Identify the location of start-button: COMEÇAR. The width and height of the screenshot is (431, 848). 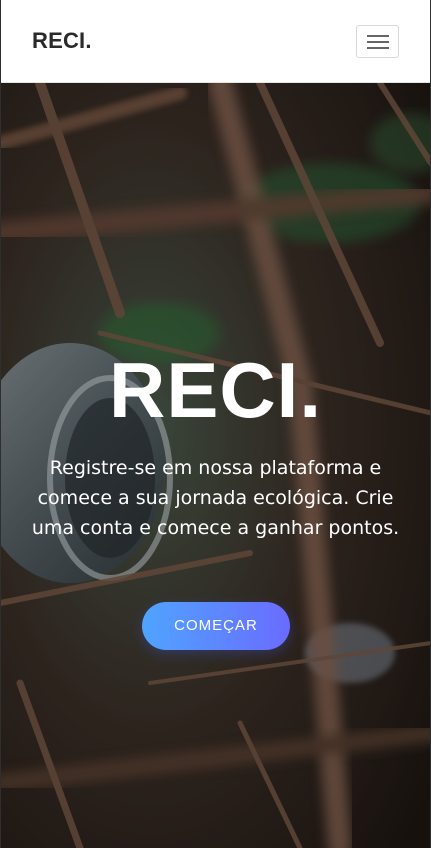
(216, 626).